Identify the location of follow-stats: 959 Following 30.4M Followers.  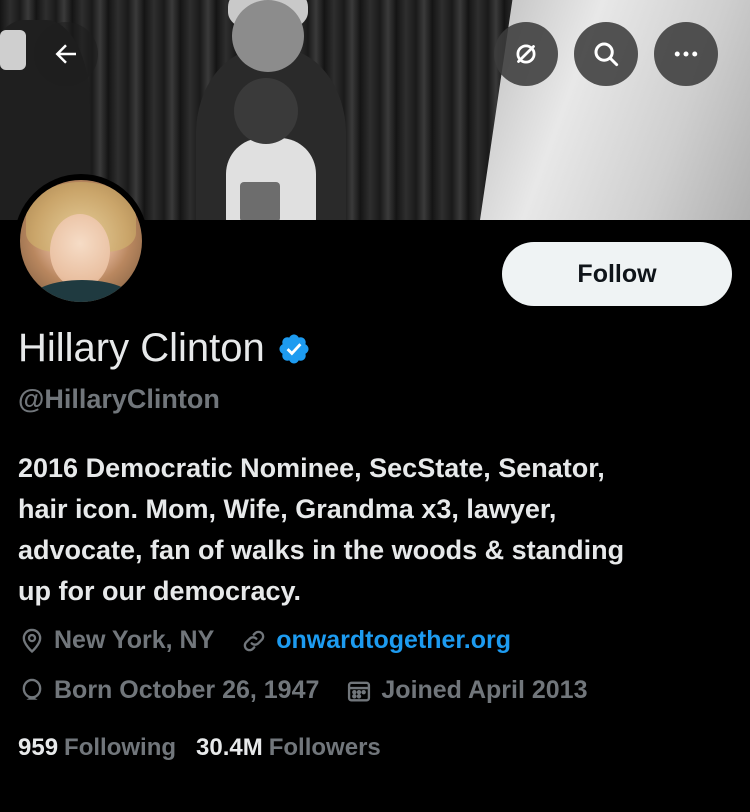
(209, 748).